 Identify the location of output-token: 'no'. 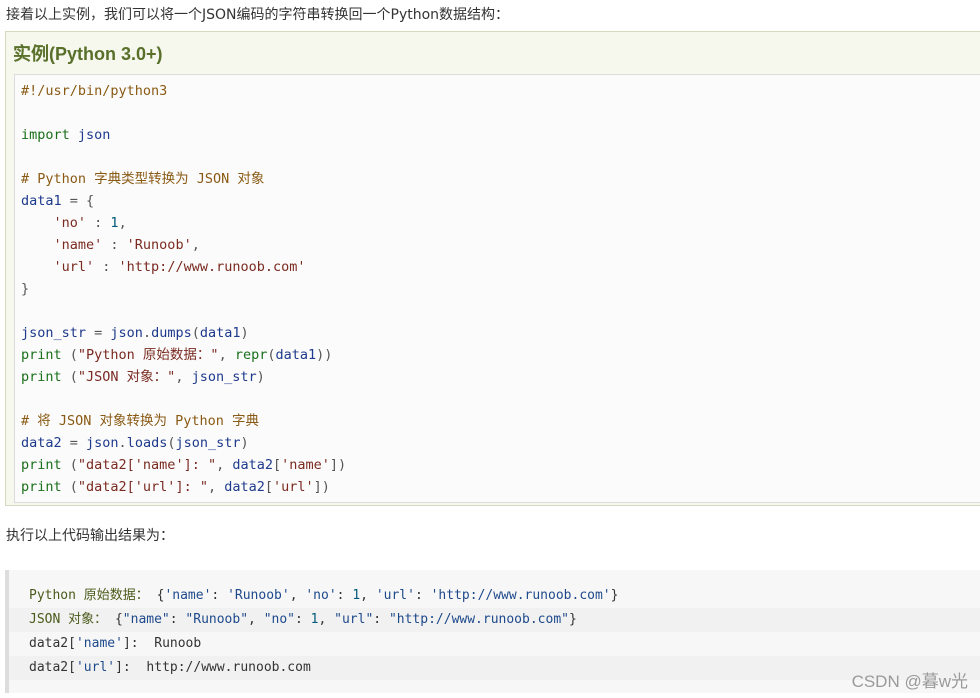
(321, 595).